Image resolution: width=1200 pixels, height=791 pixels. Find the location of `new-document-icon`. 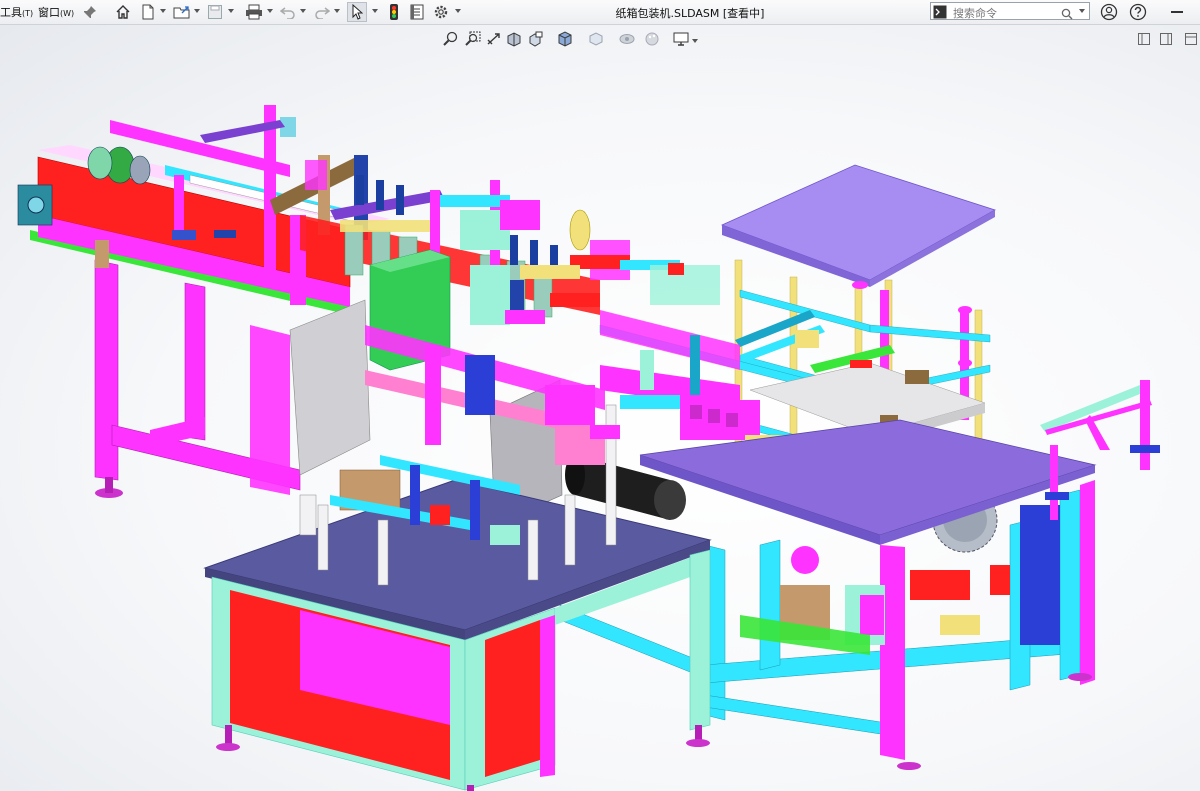

new-document-icon is located at coordinates (148, 12).